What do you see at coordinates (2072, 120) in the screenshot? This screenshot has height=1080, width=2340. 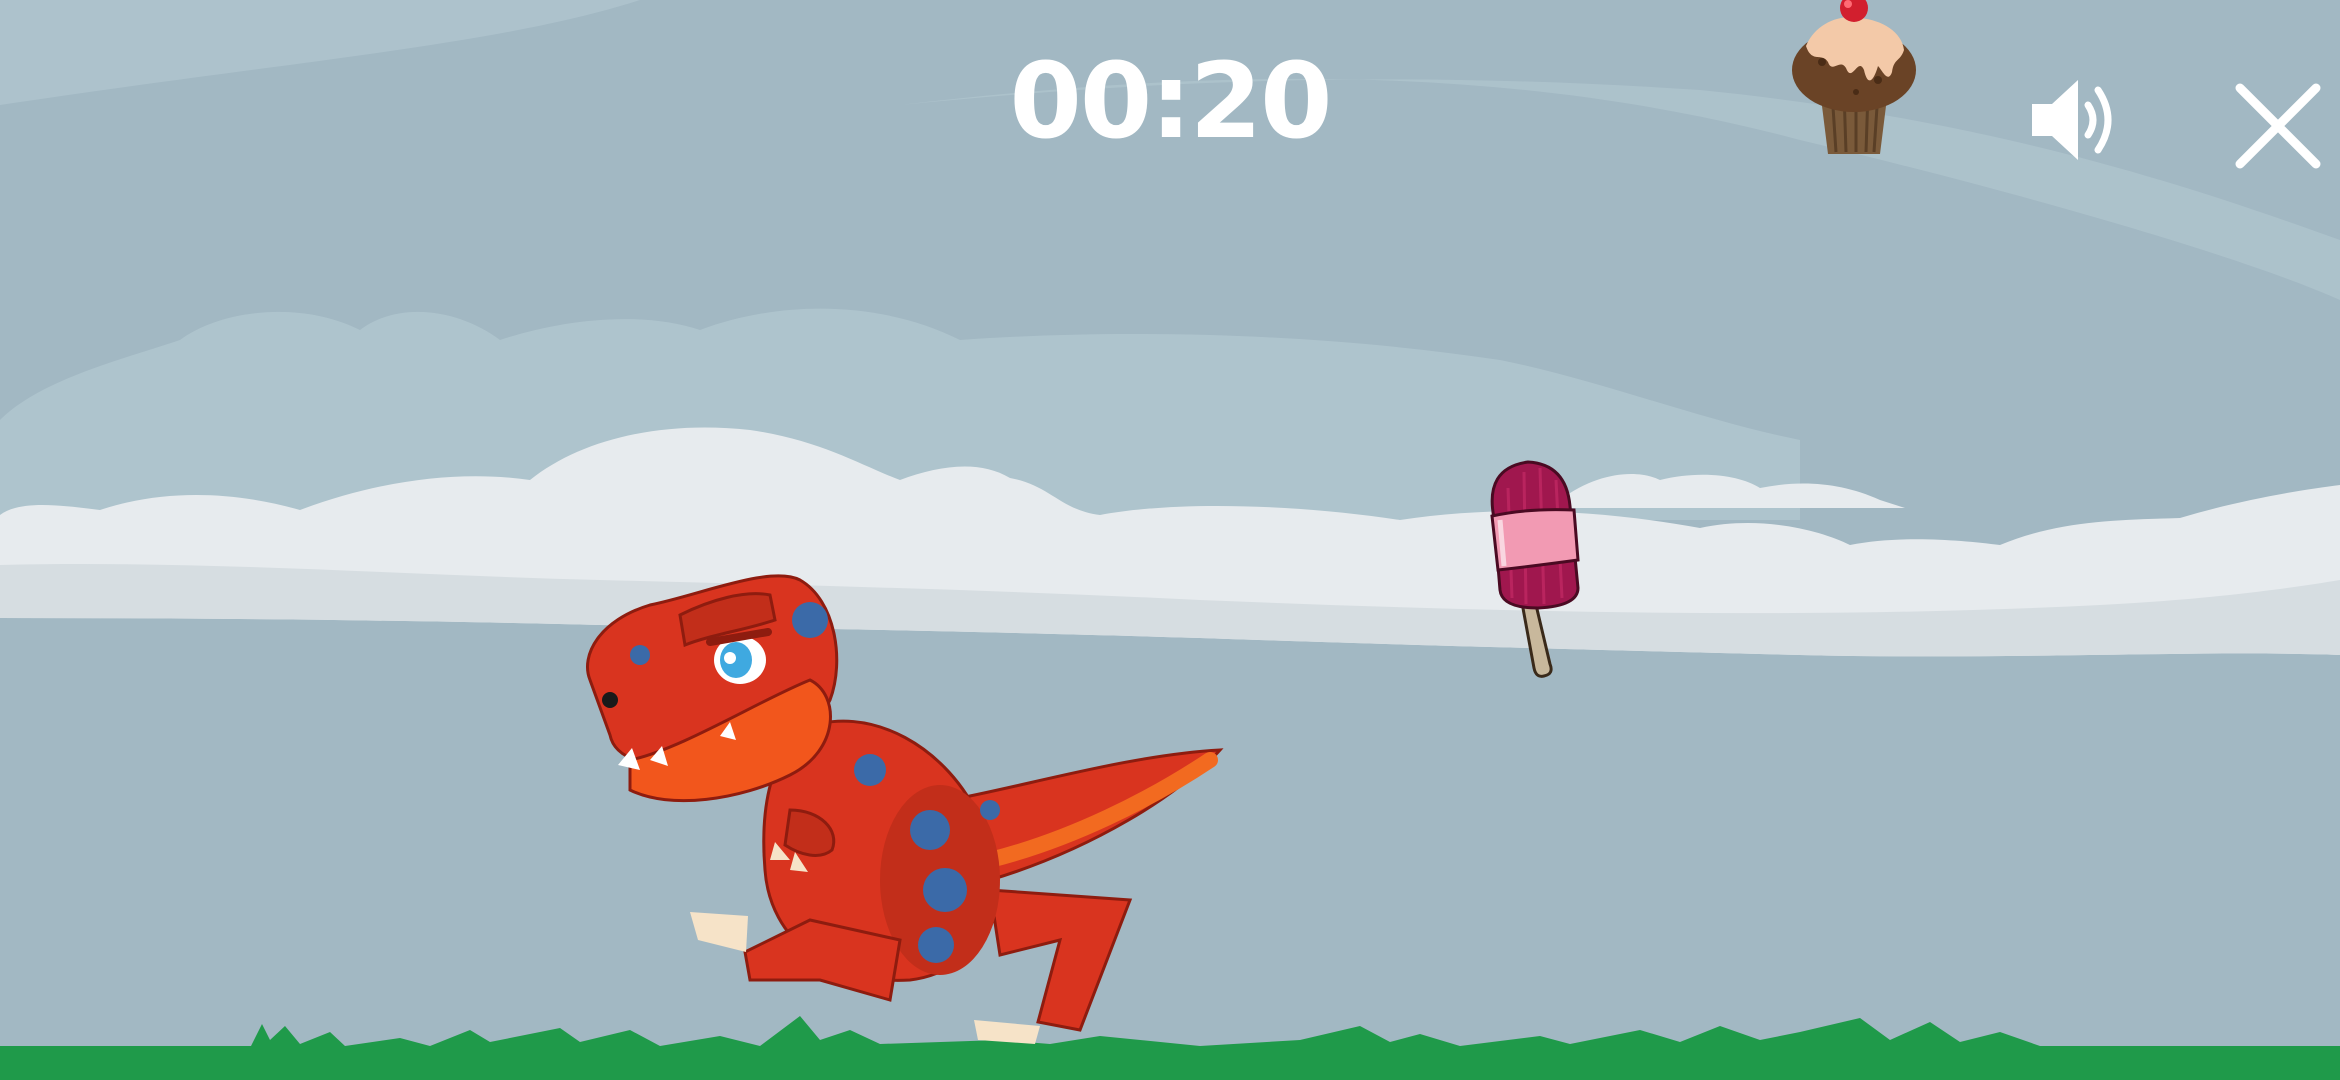 I see `speaker-volume-icon` at bounding box center [2072, 120].